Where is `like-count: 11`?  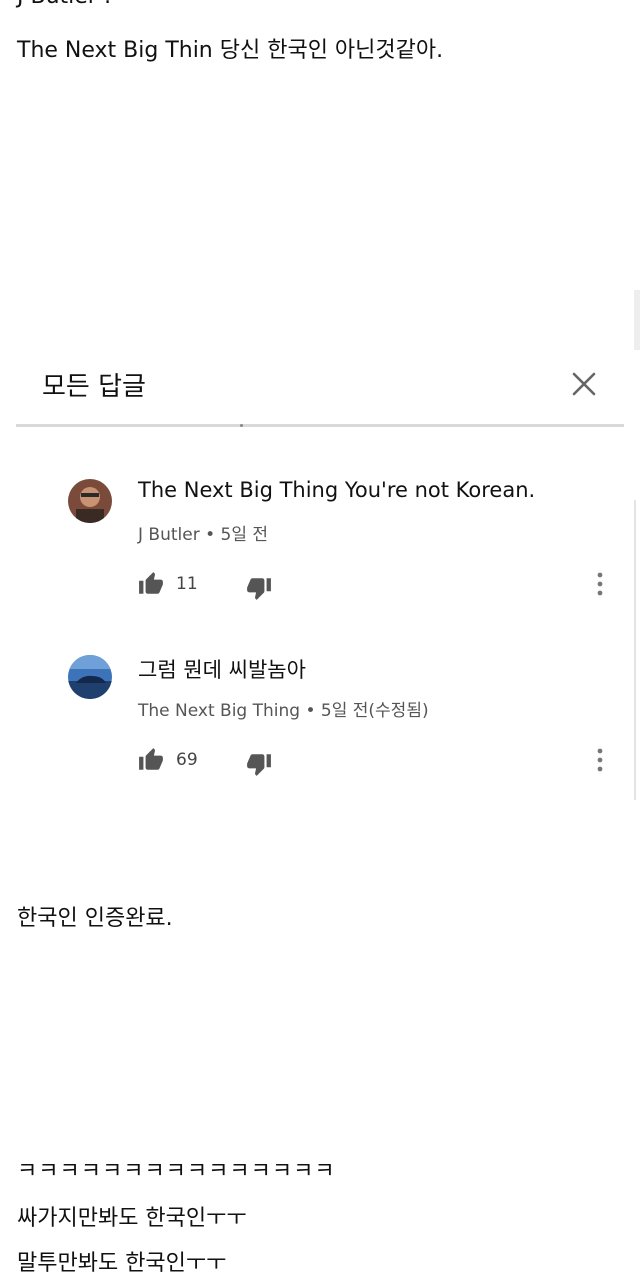 like-count: 11 is located at coordinates (187, 584).